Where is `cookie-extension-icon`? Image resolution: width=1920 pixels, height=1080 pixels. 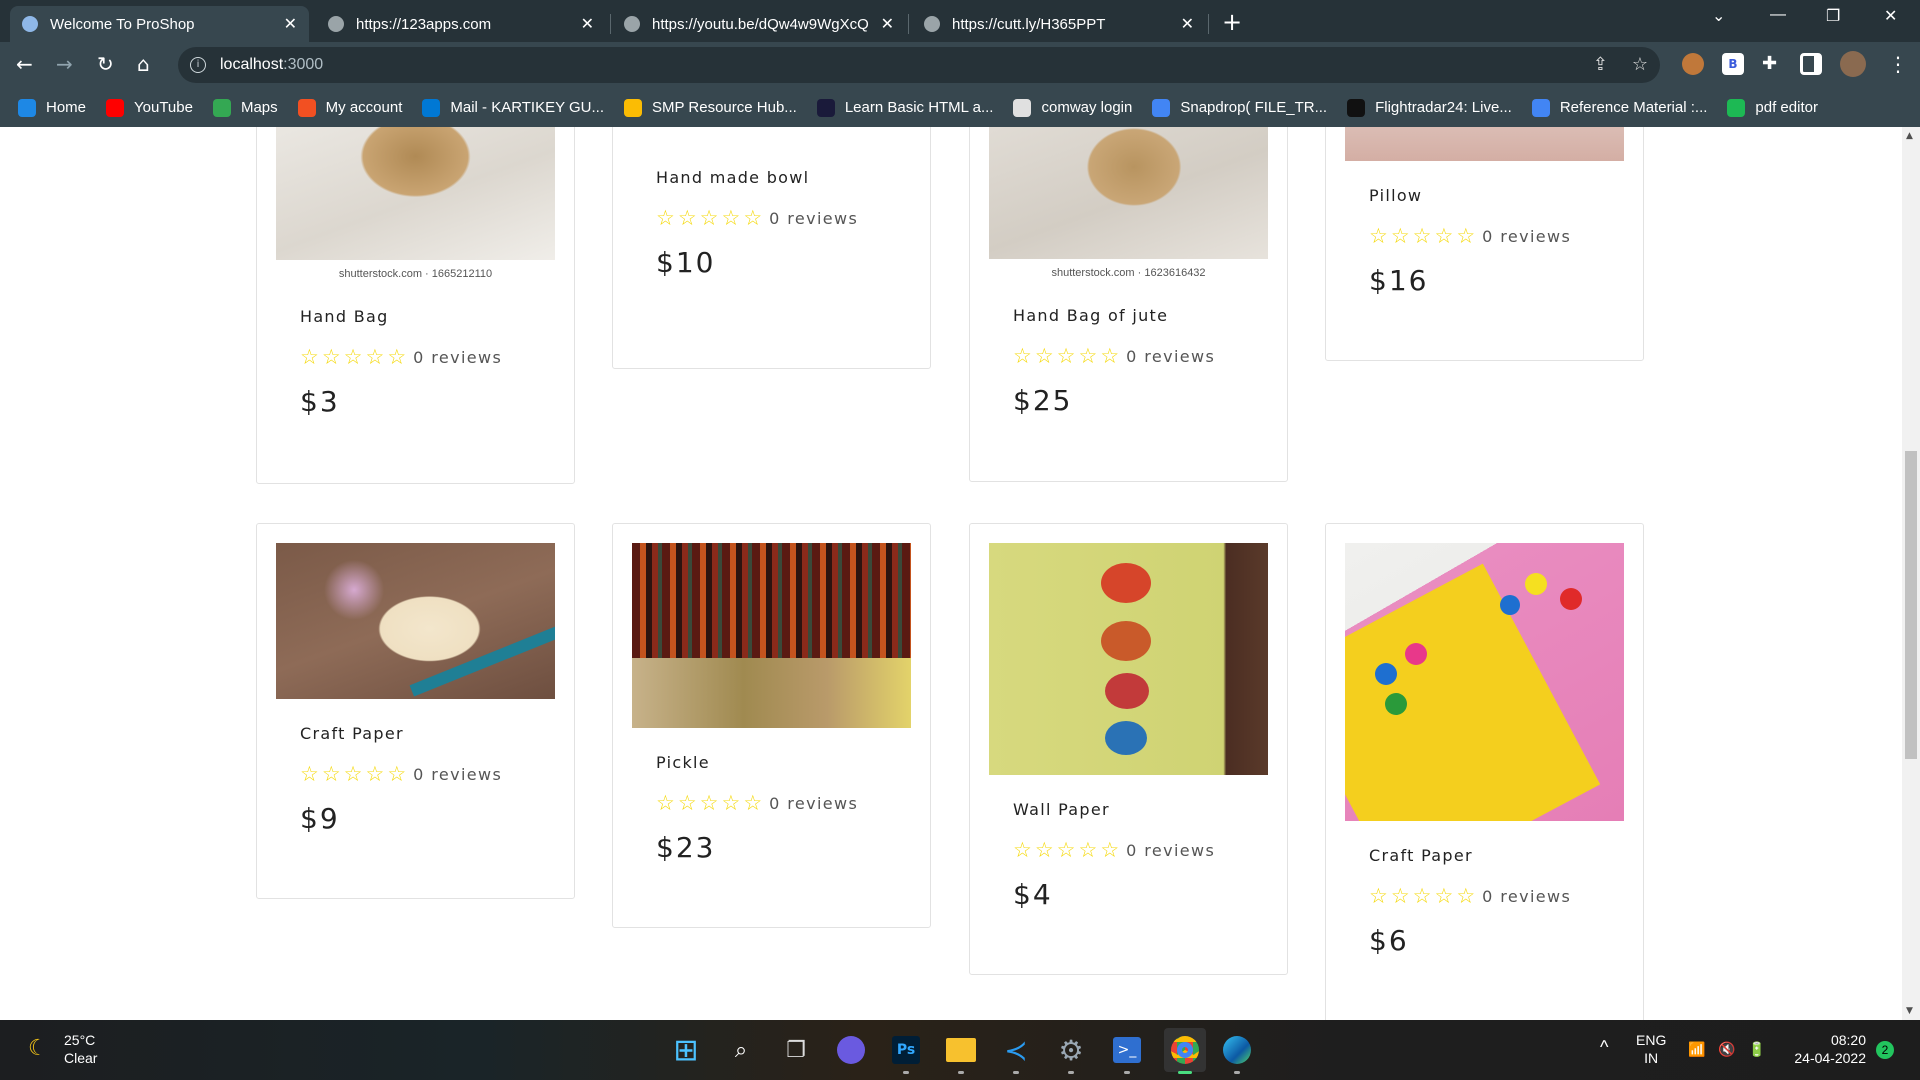
cookie-extension-icon is located at coordinates (1693, 64).